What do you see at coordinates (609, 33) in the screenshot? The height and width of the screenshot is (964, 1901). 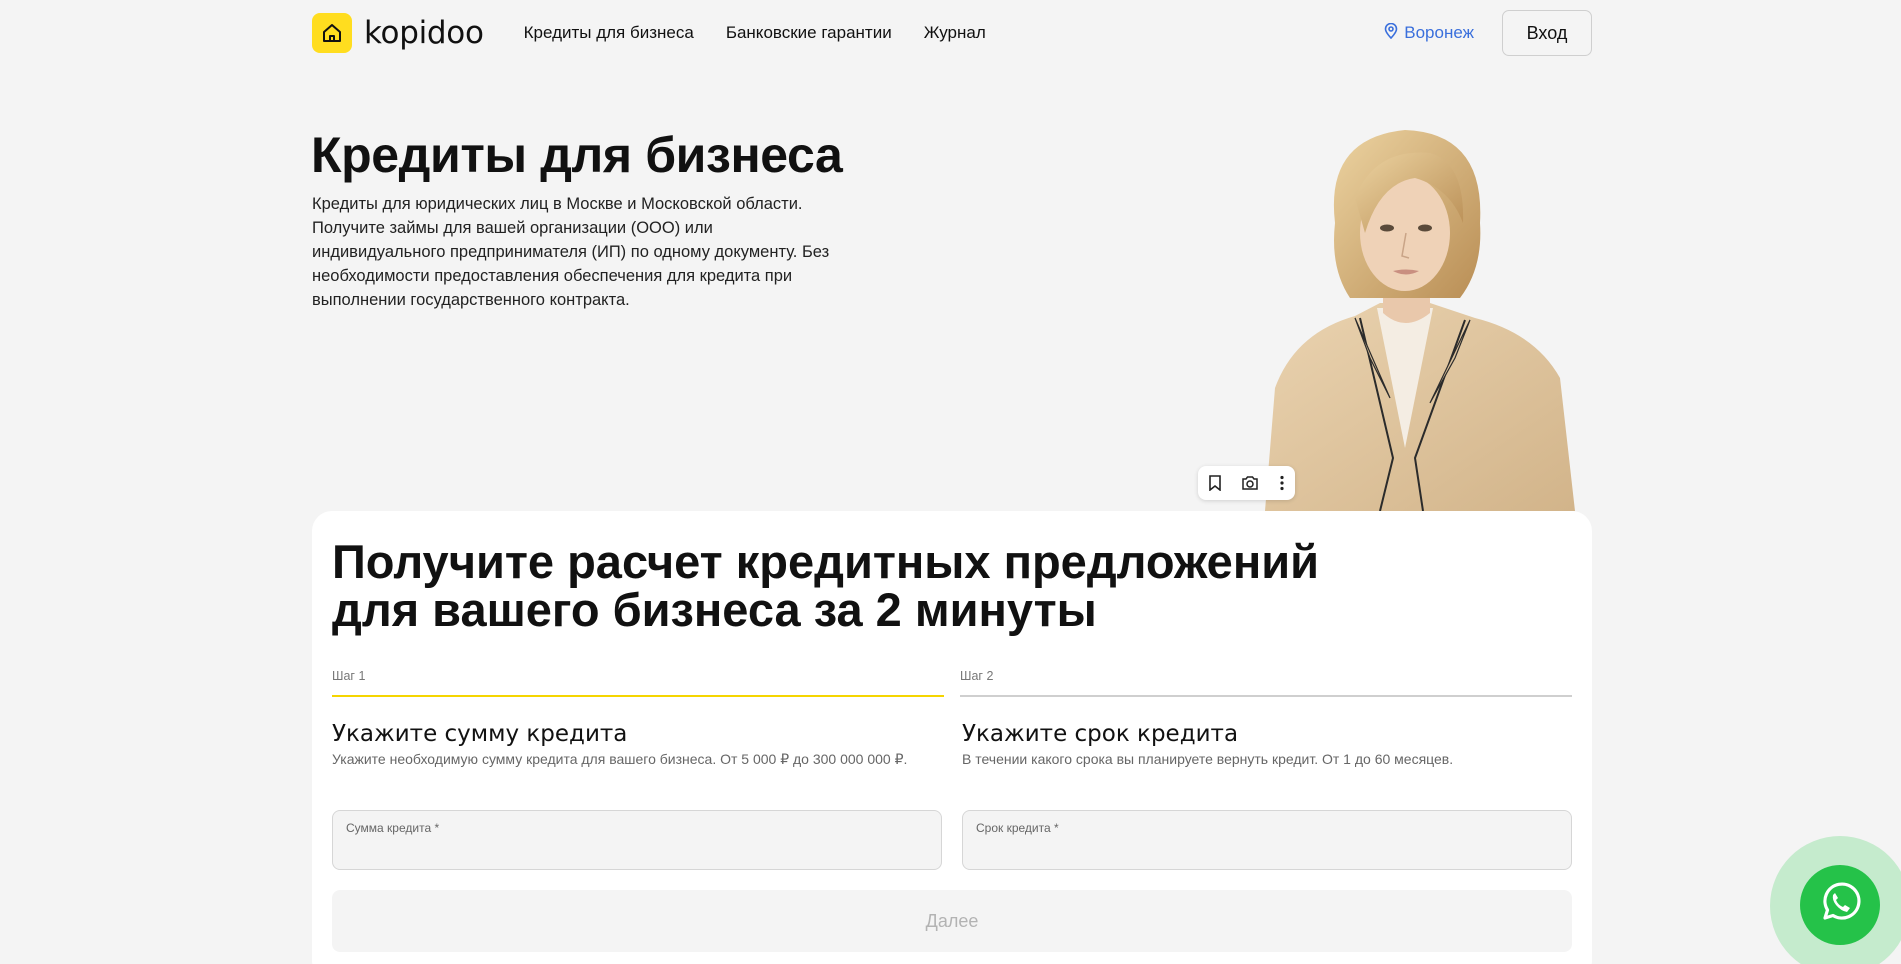 I see `nav-item-credits: Кредиты для бизнеса` at bounding box center [609, 33].